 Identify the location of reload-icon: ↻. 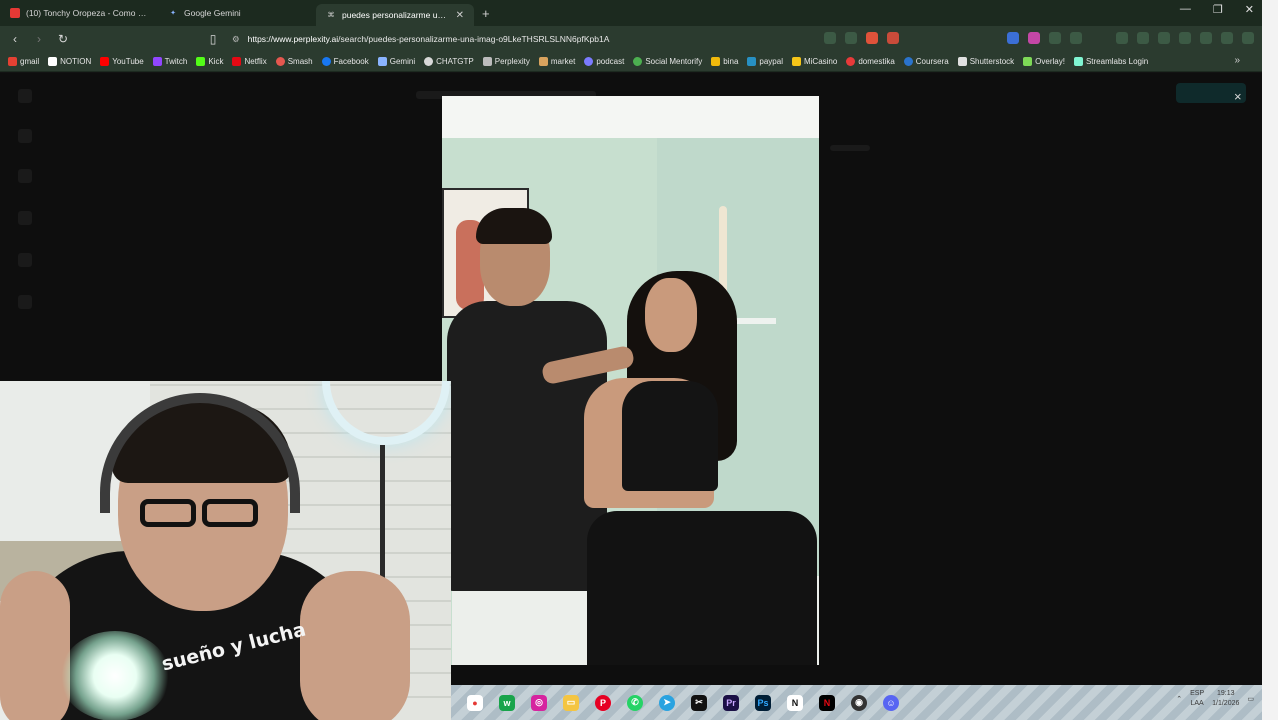
(63, 39).